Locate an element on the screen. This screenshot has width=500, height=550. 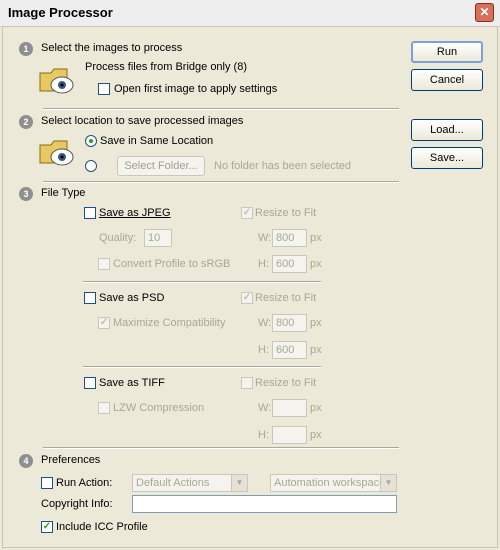
no-folder-text: No folder has been selected is located at coordinates (282, 166).